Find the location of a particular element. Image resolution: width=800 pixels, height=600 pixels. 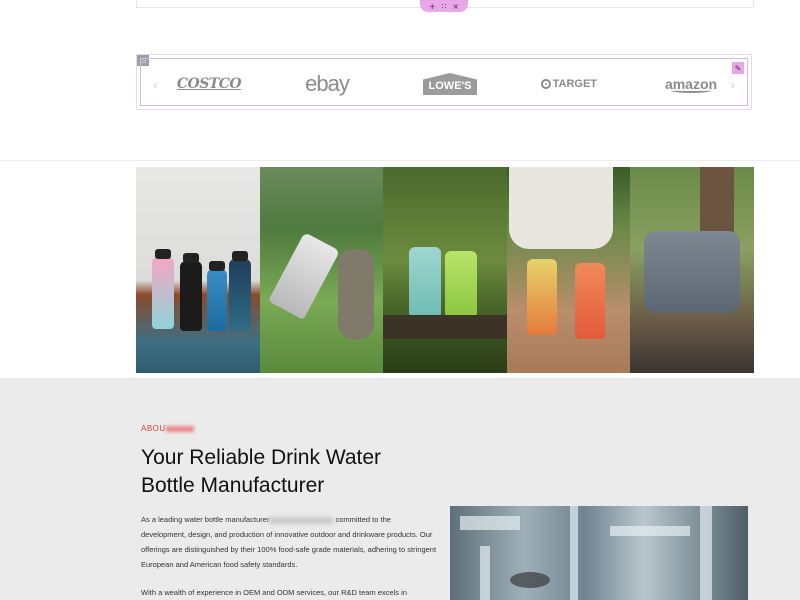

lime-bottle is located at coordinates (461, 284).